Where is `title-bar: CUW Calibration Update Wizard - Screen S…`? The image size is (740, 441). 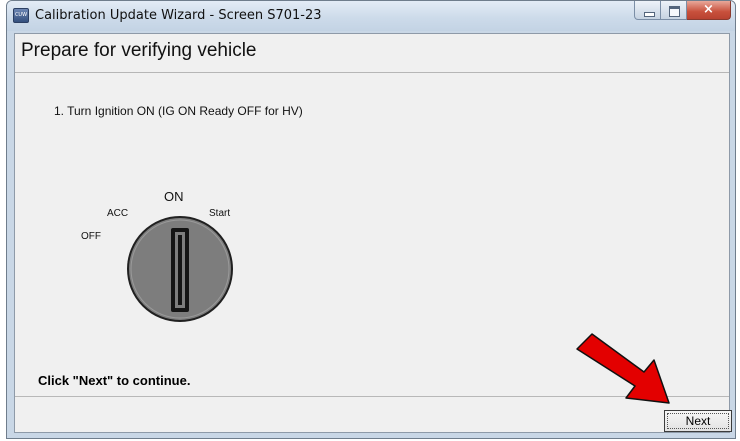
title-bar: CUW Calibration Update Wizard - Screen S… is located at coordinates (371, 16).